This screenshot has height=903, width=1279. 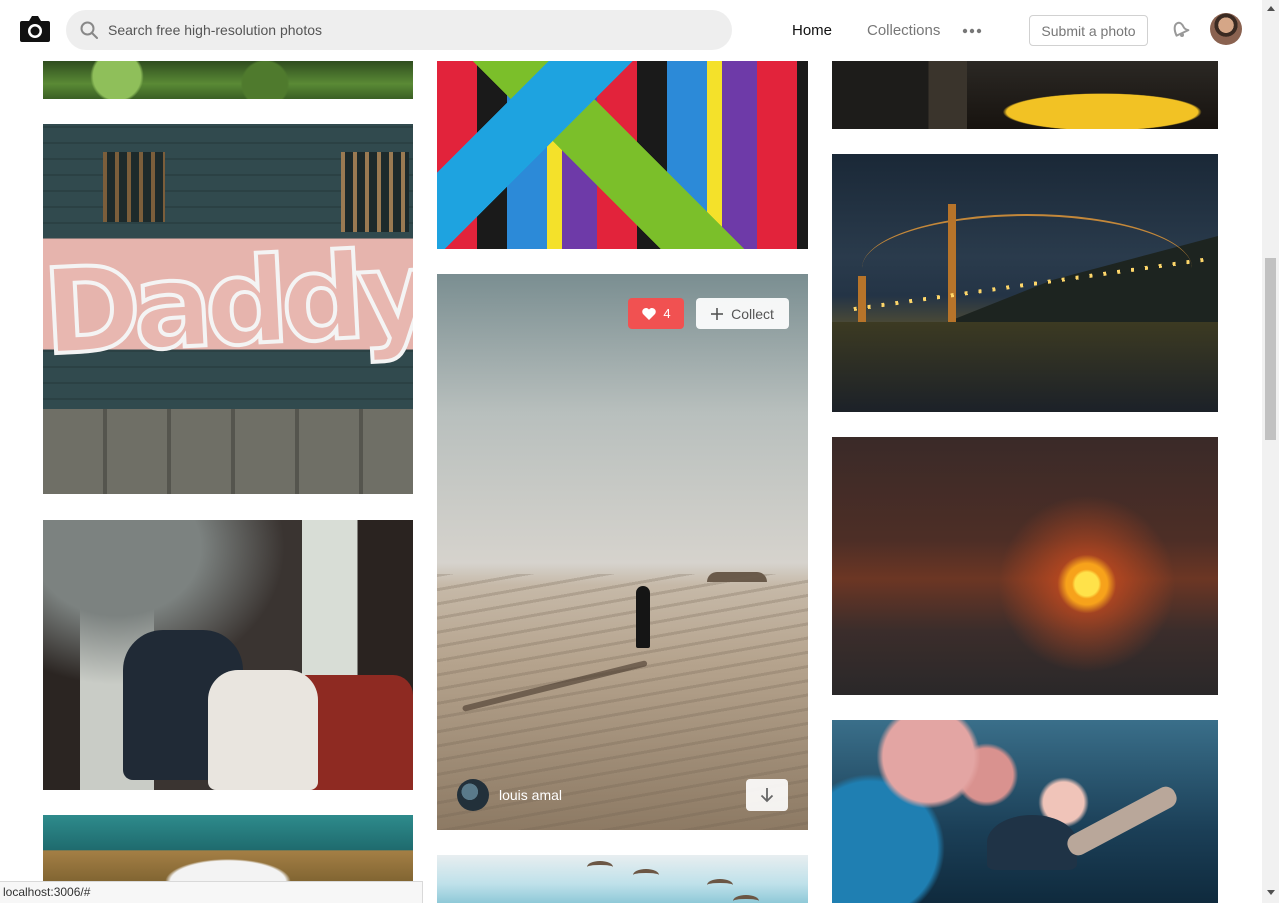 I want to click on plus-icon, so click(x=717, y=313).